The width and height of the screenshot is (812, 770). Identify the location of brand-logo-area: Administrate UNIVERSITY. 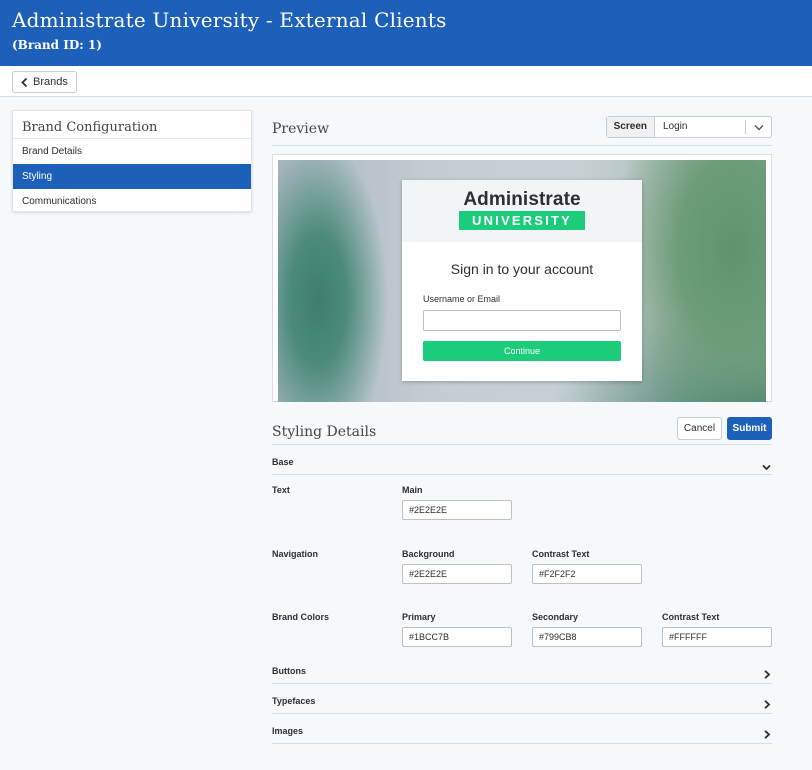
(522, 211).